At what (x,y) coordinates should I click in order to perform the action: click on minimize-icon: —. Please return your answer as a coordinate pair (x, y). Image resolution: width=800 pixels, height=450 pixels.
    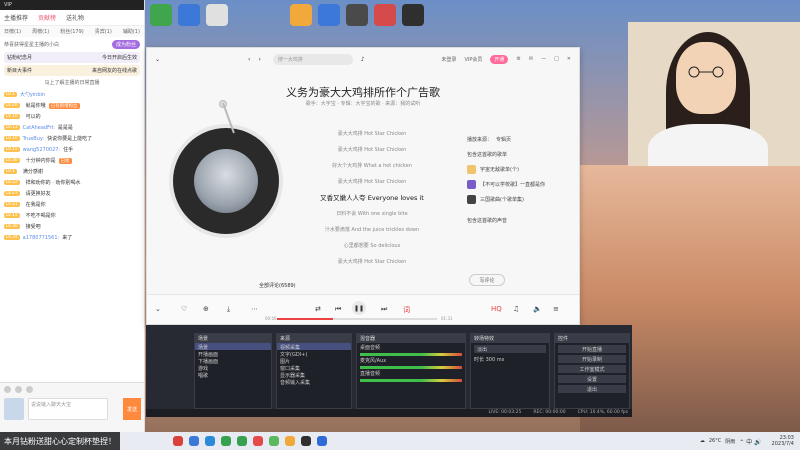
    Looking at the image, I should click on (543, 59).